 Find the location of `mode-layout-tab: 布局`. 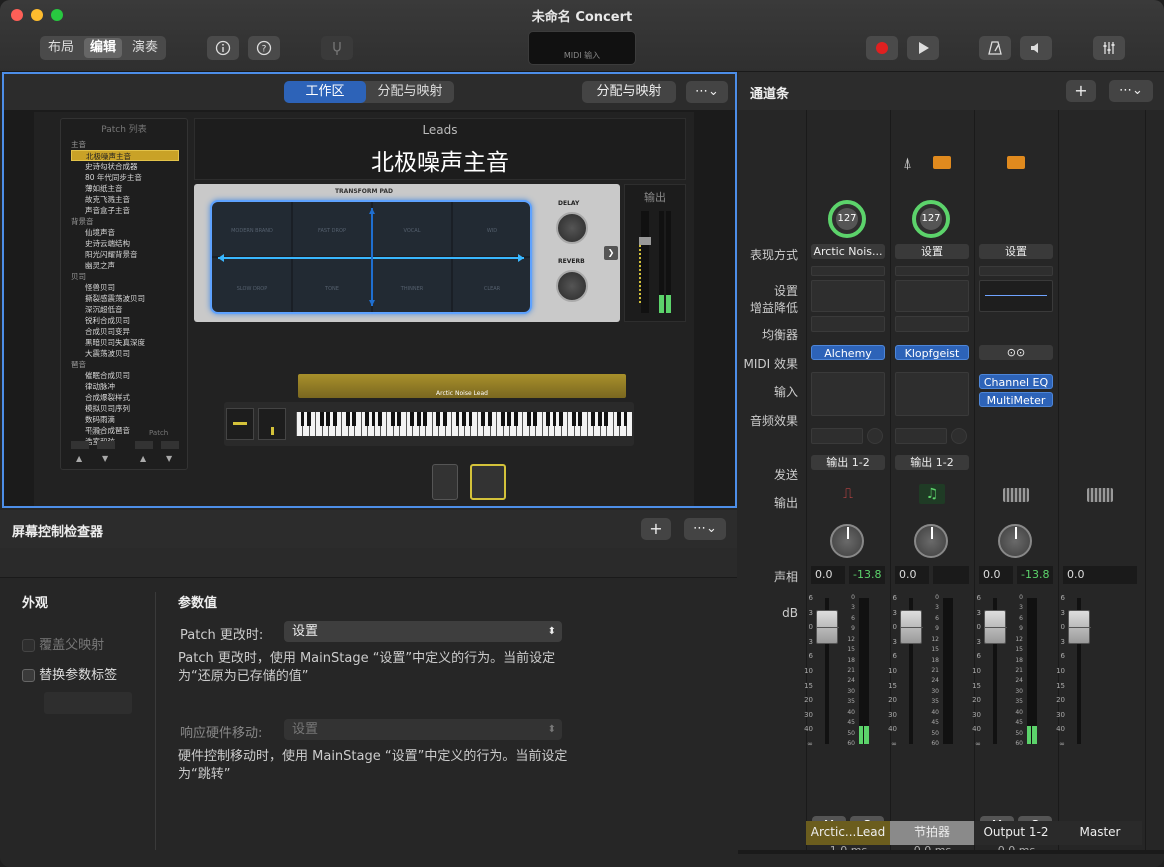

mode-layout-tab: 布局 is located at coordinates (61, 48).